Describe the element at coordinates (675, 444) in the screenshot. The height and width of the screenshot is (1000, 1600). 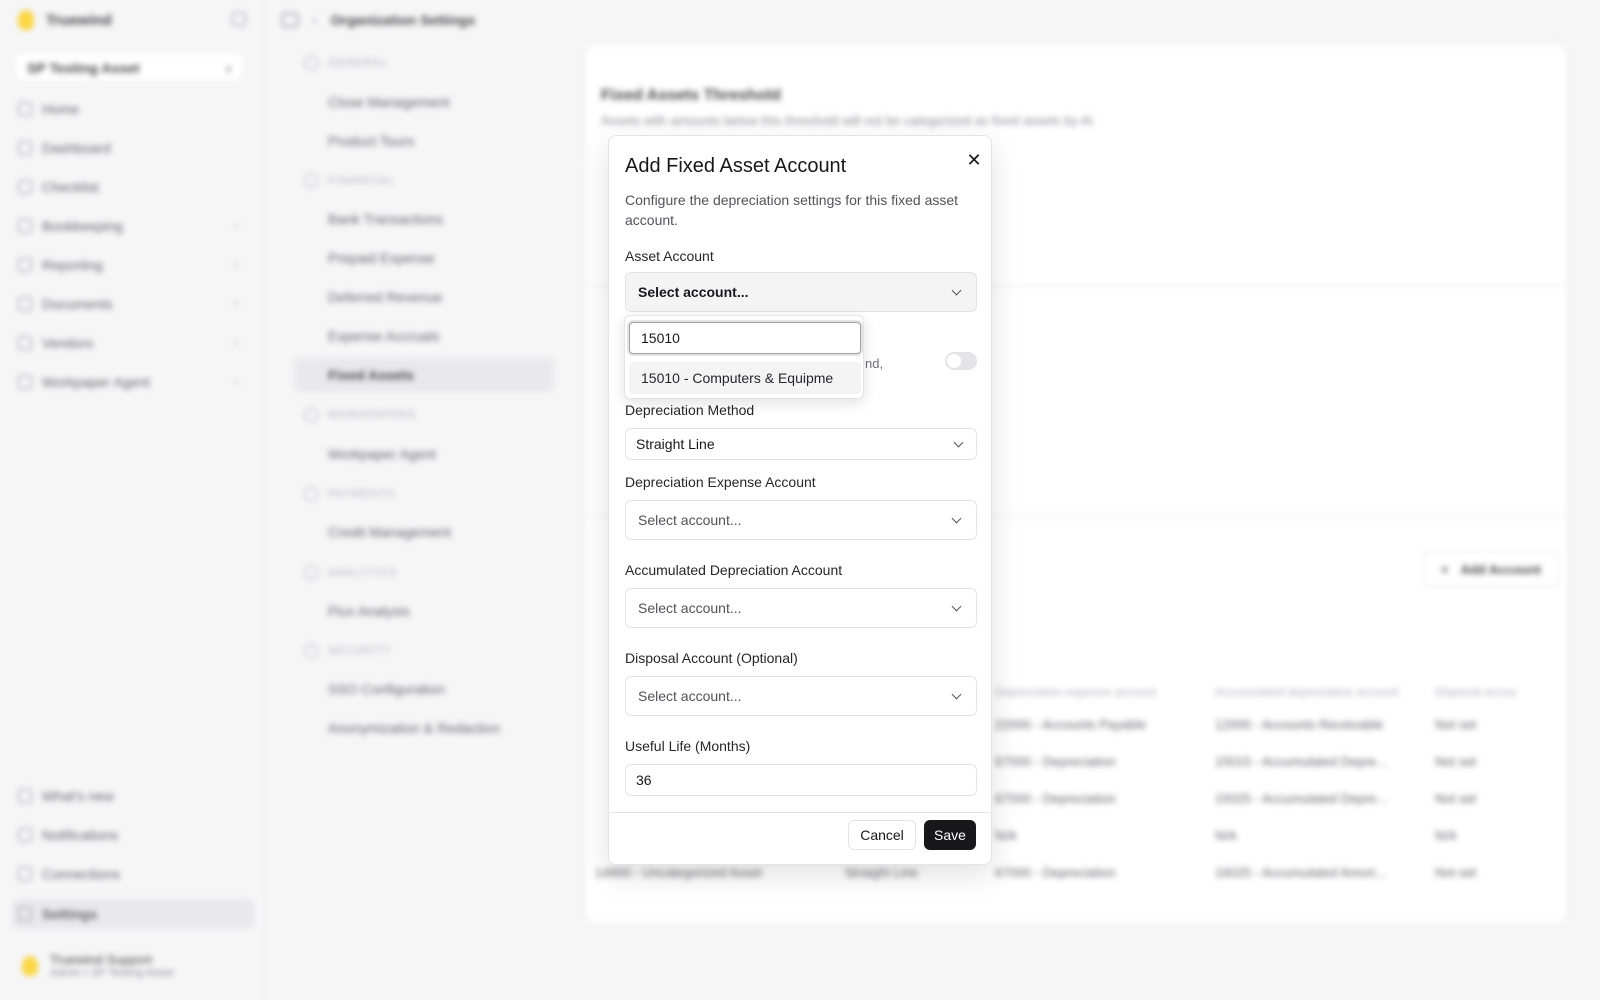
I see `depreciation-method-value: Straight Line` at that location.